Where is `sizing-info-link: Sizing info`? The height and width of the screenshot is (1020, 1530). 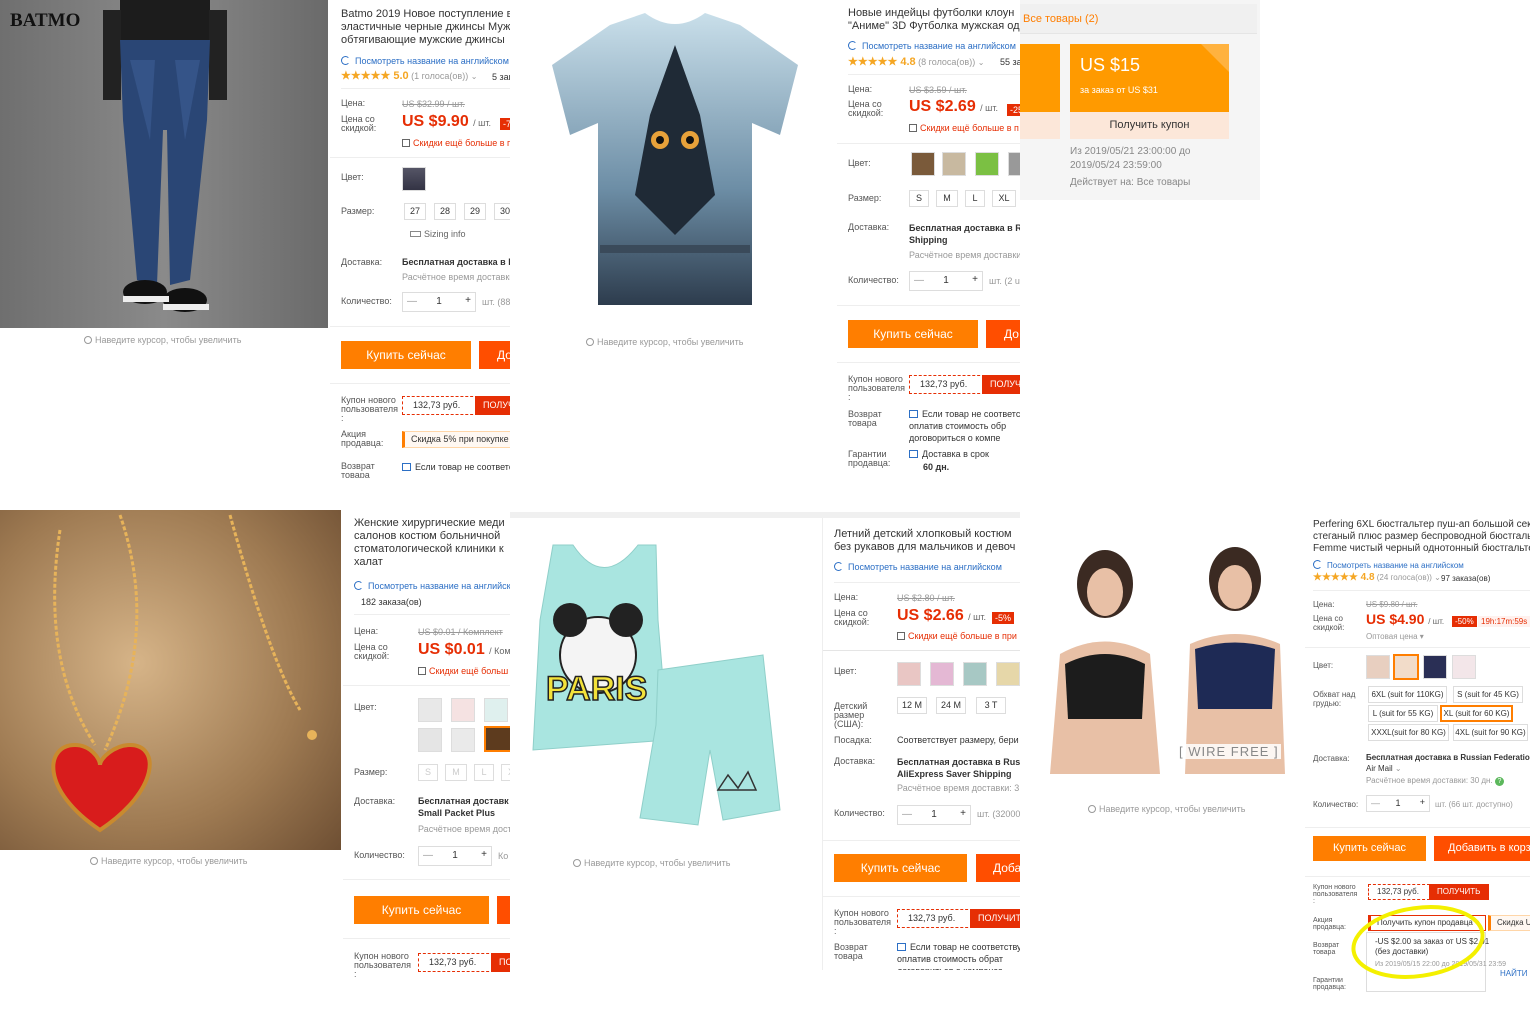 sizing-info-link: Sizing info is located at coordinates (438, 234).